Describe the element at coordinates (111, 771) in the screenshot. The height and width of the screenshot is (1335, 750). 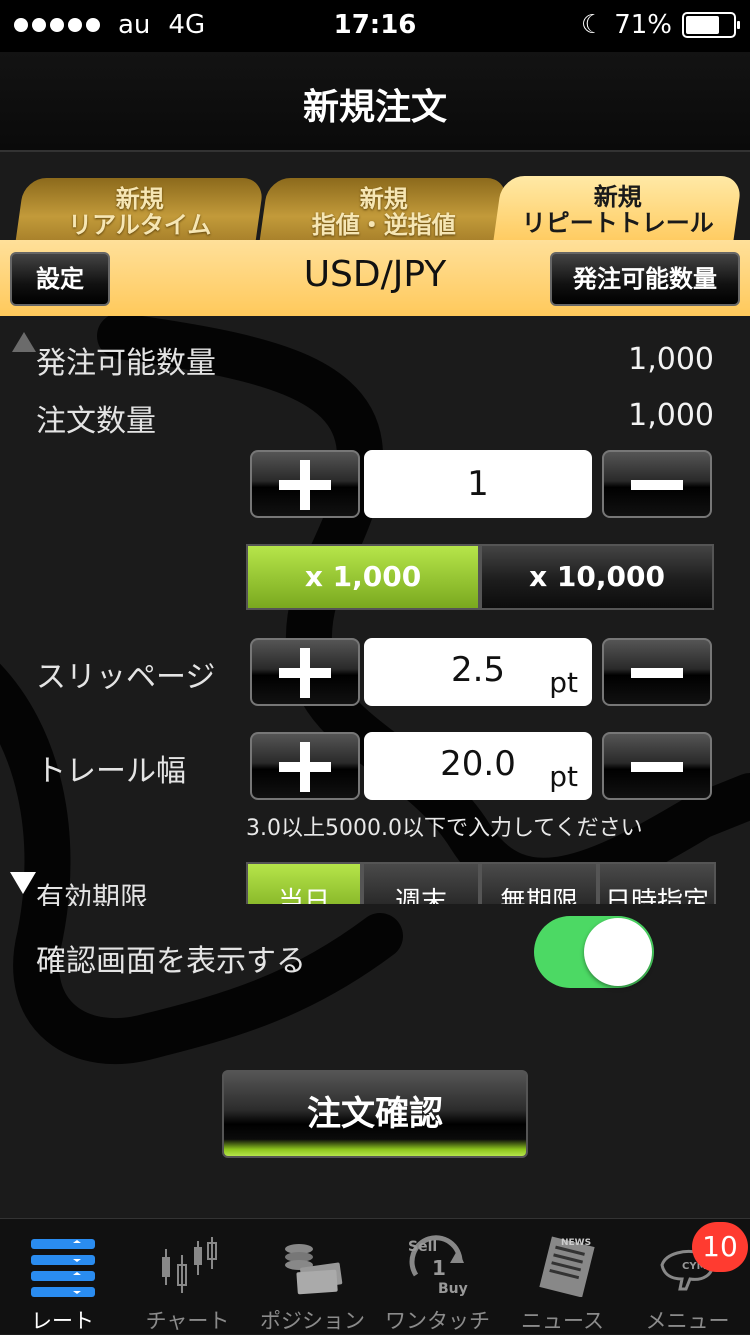
I see `trail-width-label: トレール幅` at that location.